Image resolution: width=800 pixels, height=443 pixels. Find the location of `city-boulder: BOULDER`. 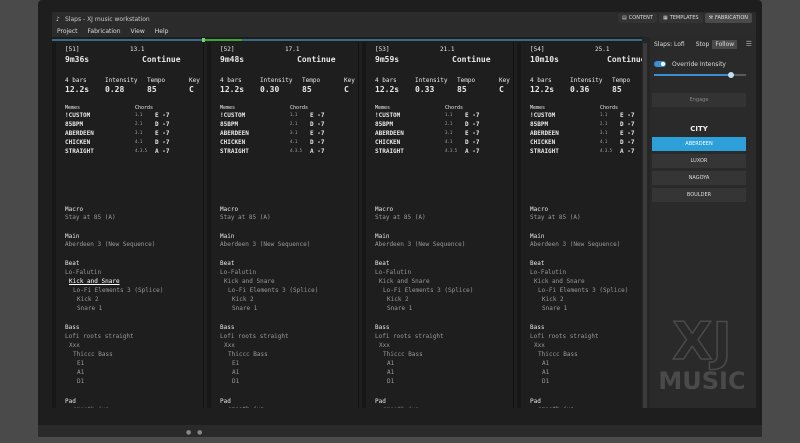

city-boulder: BOULDER is located at coordinates (699, 195).